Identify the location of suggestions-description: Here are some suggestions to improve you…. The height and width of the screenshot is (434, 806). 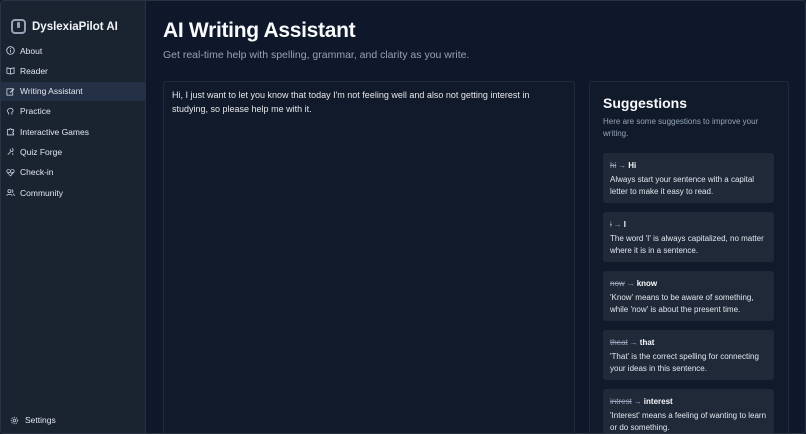
(681, 127).